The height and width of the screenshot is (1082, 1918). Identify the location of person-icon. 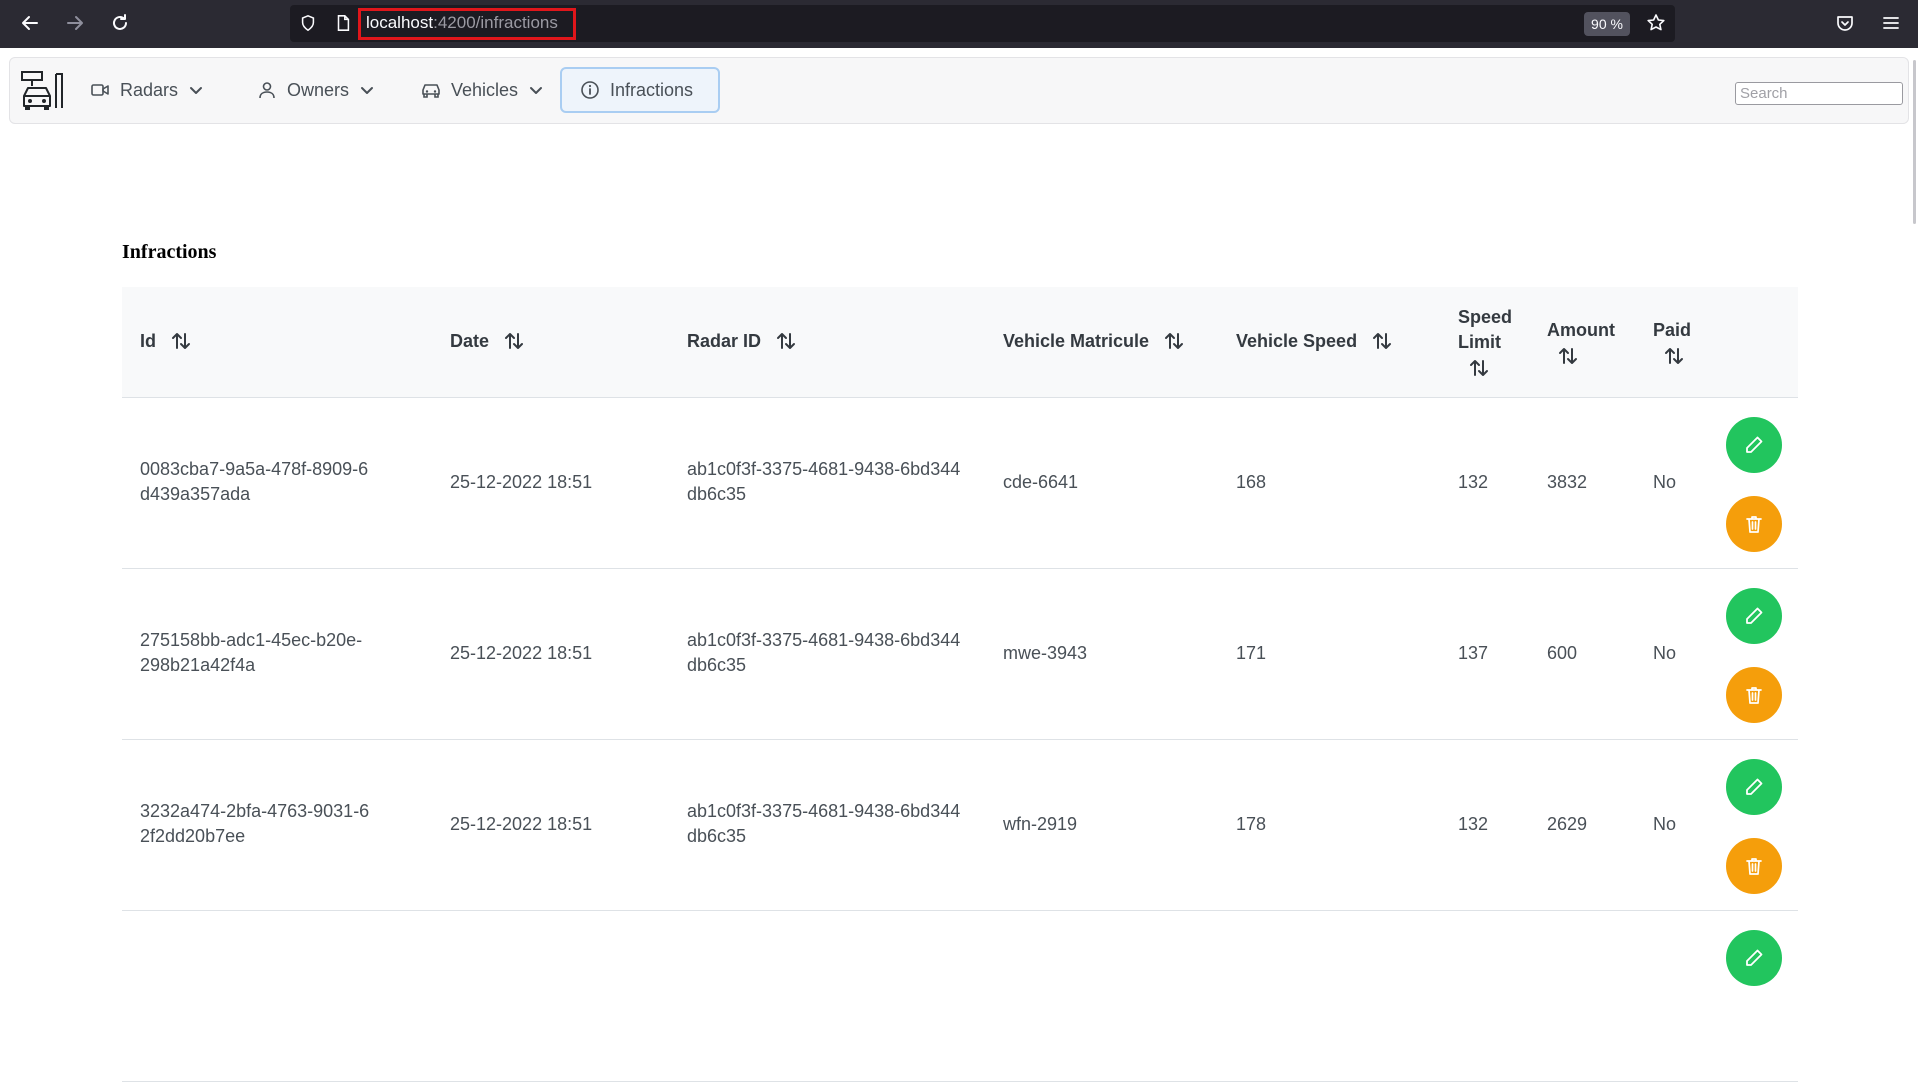
(267, 90).